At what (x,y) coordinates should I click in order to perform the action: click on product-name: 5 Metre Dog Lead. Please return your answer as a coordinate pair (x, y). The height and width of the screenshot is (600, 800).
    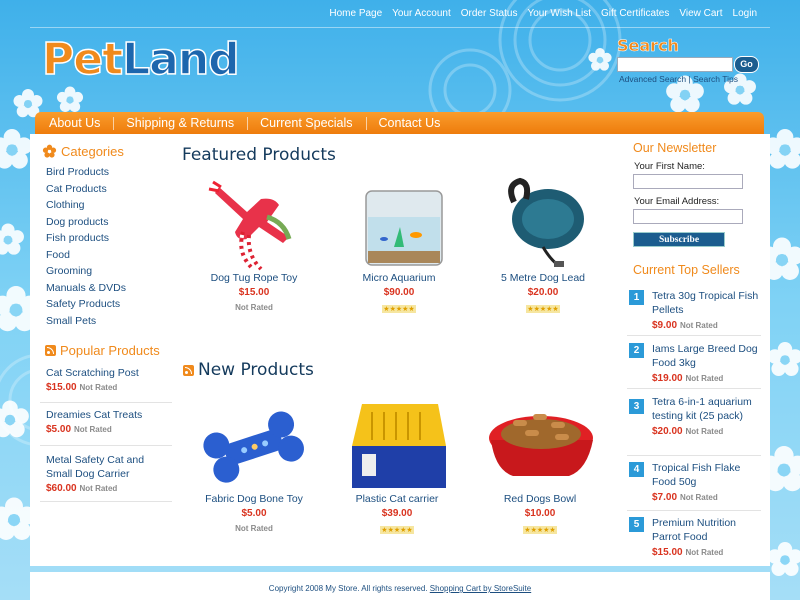
    Looking at the image, I should click on (543, 278).